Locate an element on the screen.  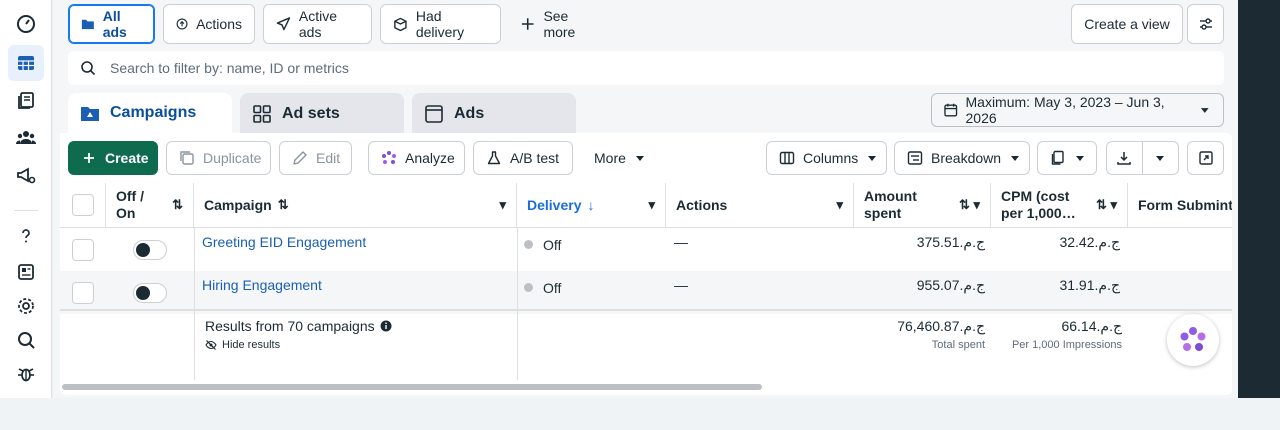
reports-dropdown-button is located at coordinates (1067, 158).